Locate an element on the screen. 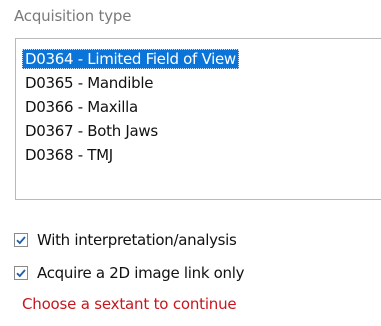 The height and width of the screenshot is (326, 381). acquisition-type-label: Acquisition type is located at coordinates (73, 16).